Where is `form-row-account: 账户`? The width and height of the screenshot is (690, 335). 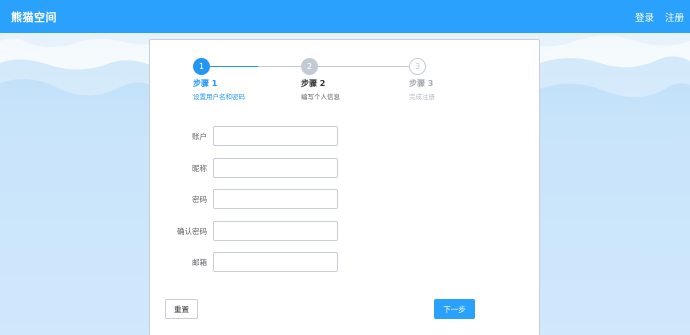
form-row-account: 账户 is located at coordinates (345, 136).